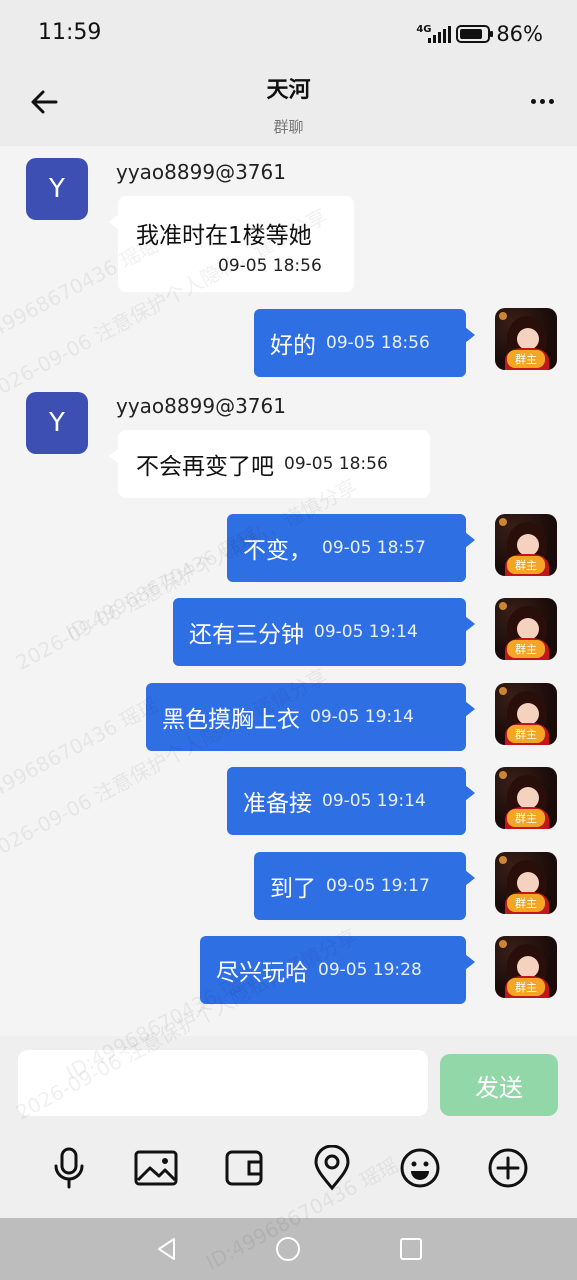  I want to click on composer-toolbar, so click(288, 1168).